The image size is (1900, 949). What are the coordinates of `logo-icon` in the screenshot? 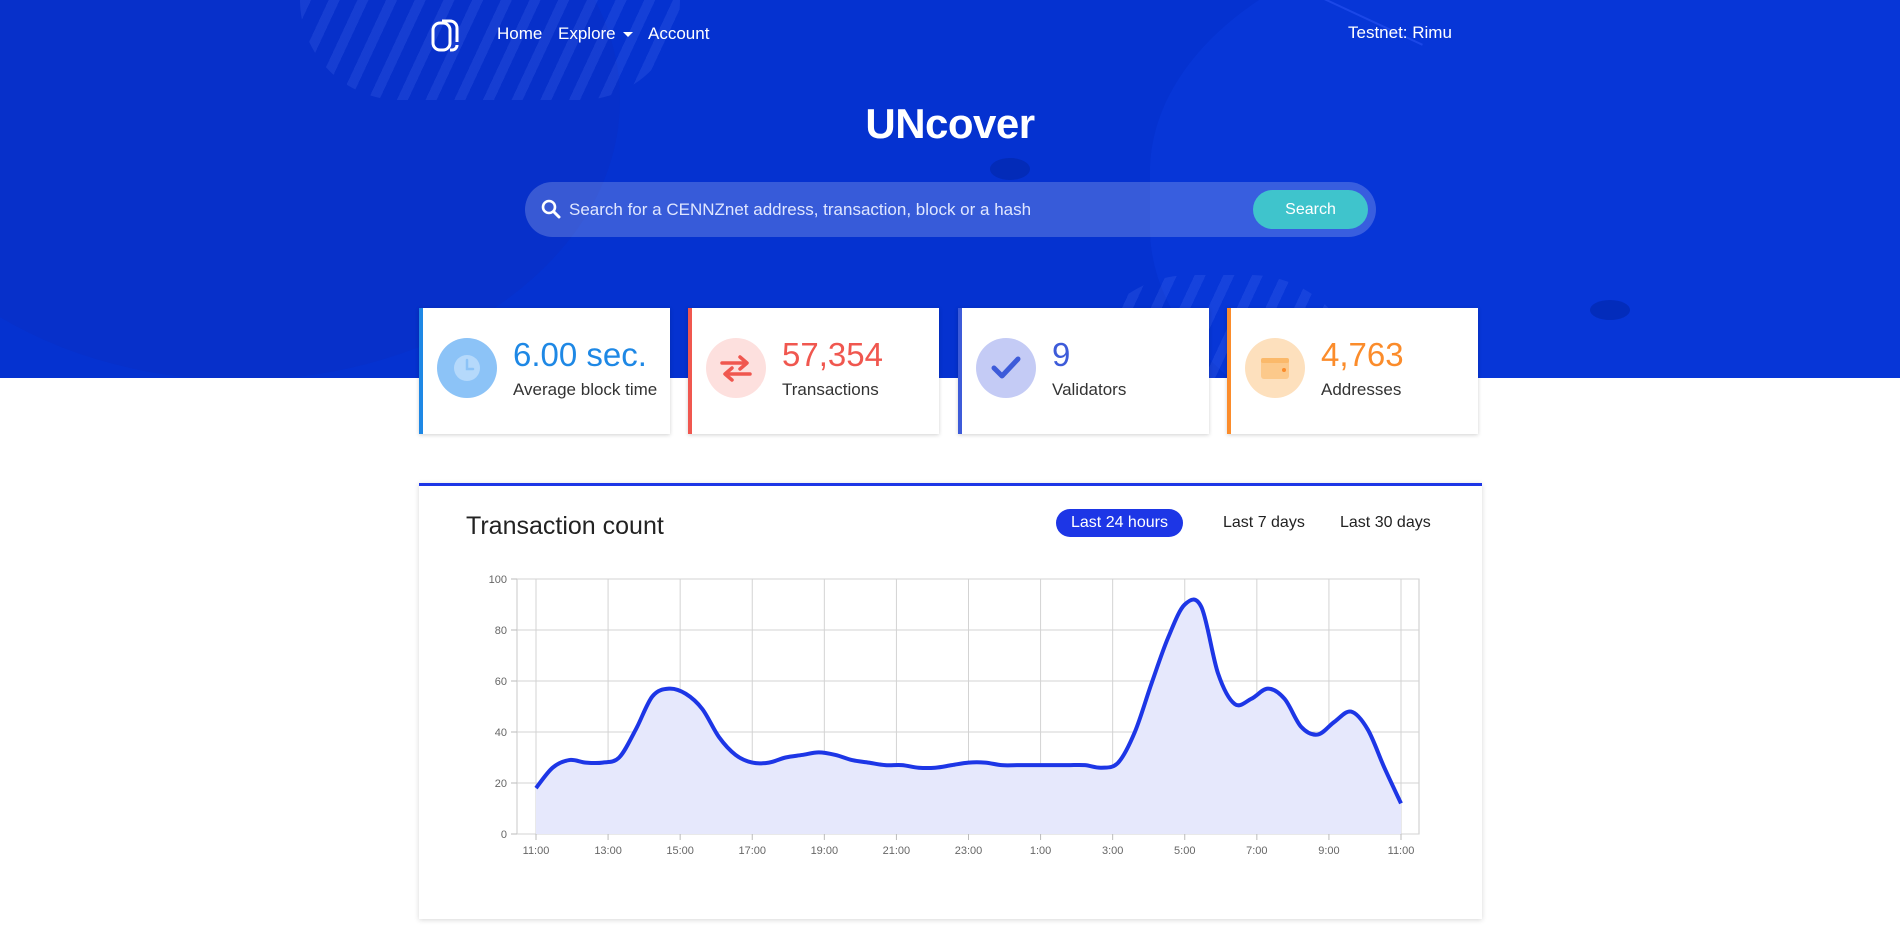 It's located at (445, 36).